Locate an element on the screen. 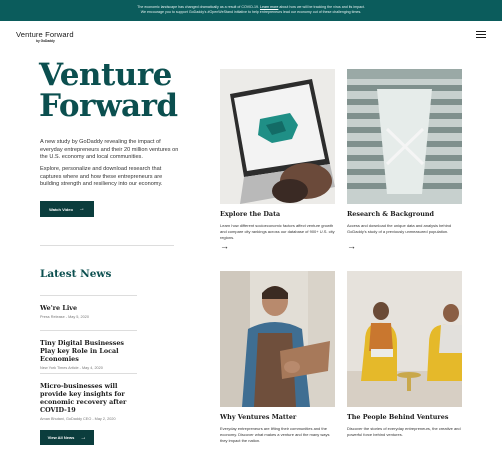 This screenshot has width=502, height=450. view-all-news-button: View All News → is located at coordinates (67, 437).